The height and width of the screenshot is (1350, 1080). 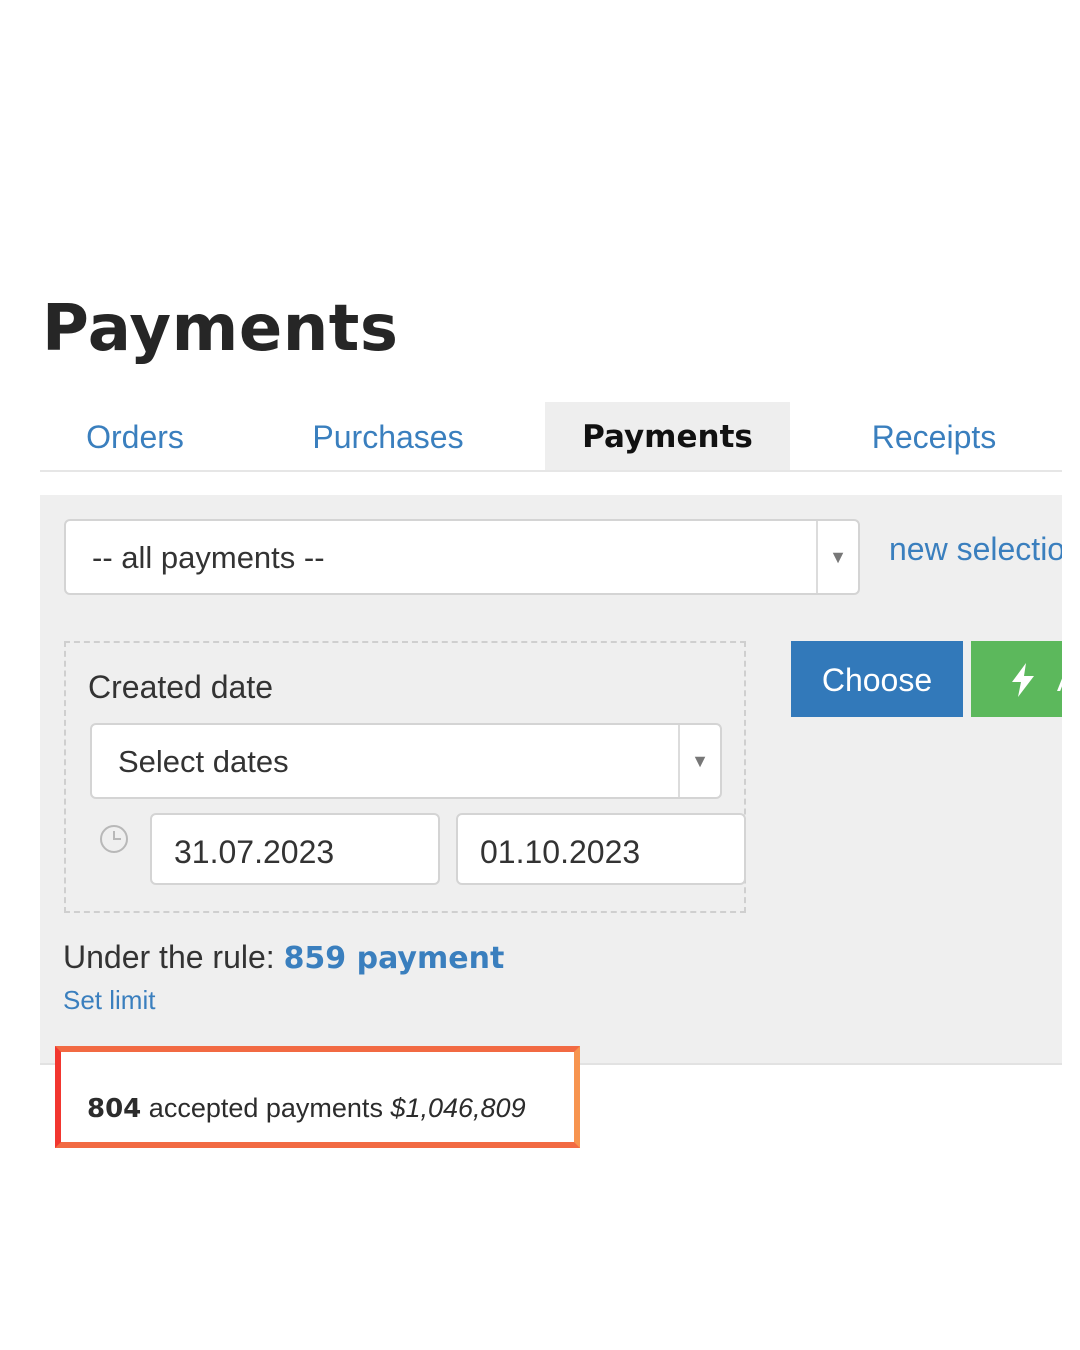 What do you see at coordinates (458, 1108) in the screenshot?
I see `accepted-amount: $1,046,809` at bounding box center [458, 1108].